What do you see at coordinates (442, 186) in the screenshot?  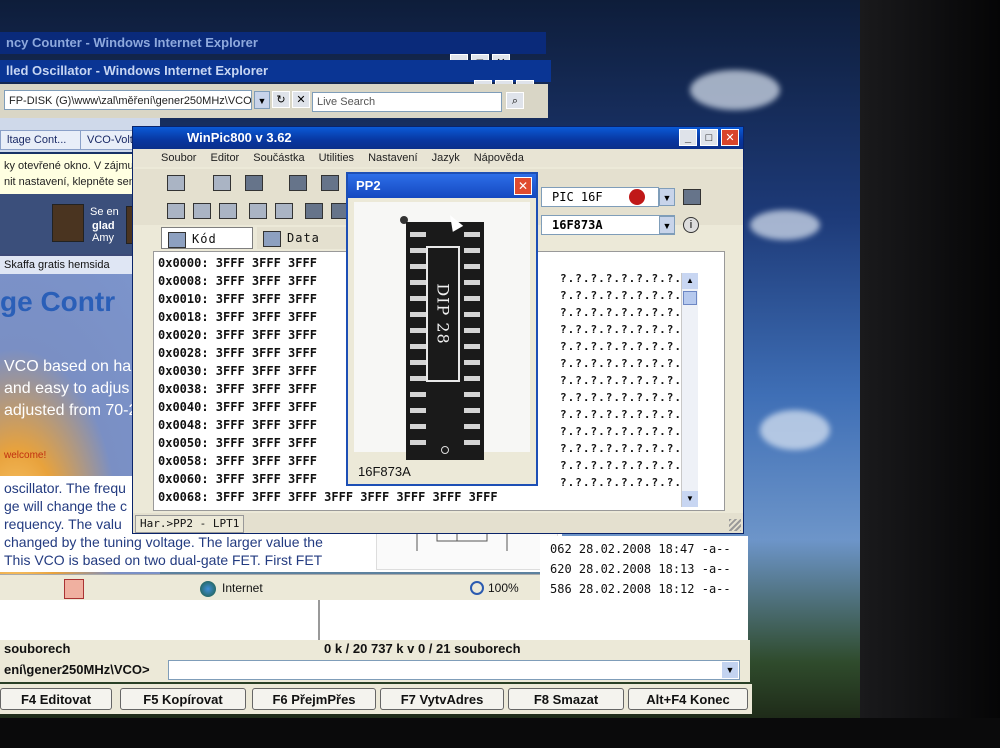 I see `pp2-title-bar: PP2 ✕` at bounding box center [442, 186].